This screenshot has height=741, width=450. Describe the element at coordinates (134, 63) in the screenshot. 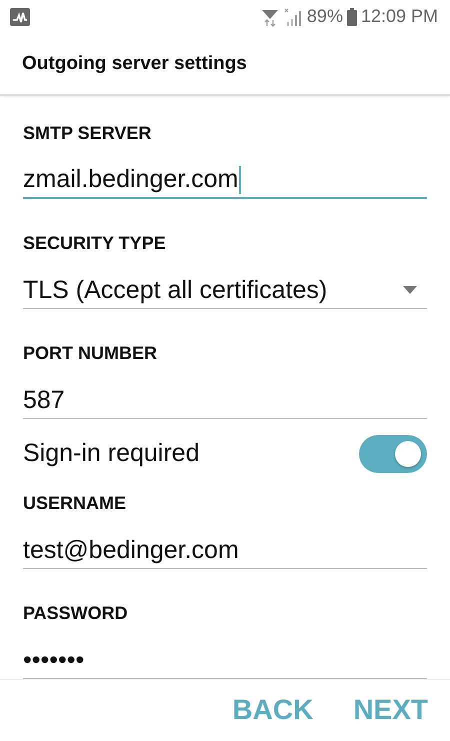

I see `screen-title: Outgoing server settings` at that location.